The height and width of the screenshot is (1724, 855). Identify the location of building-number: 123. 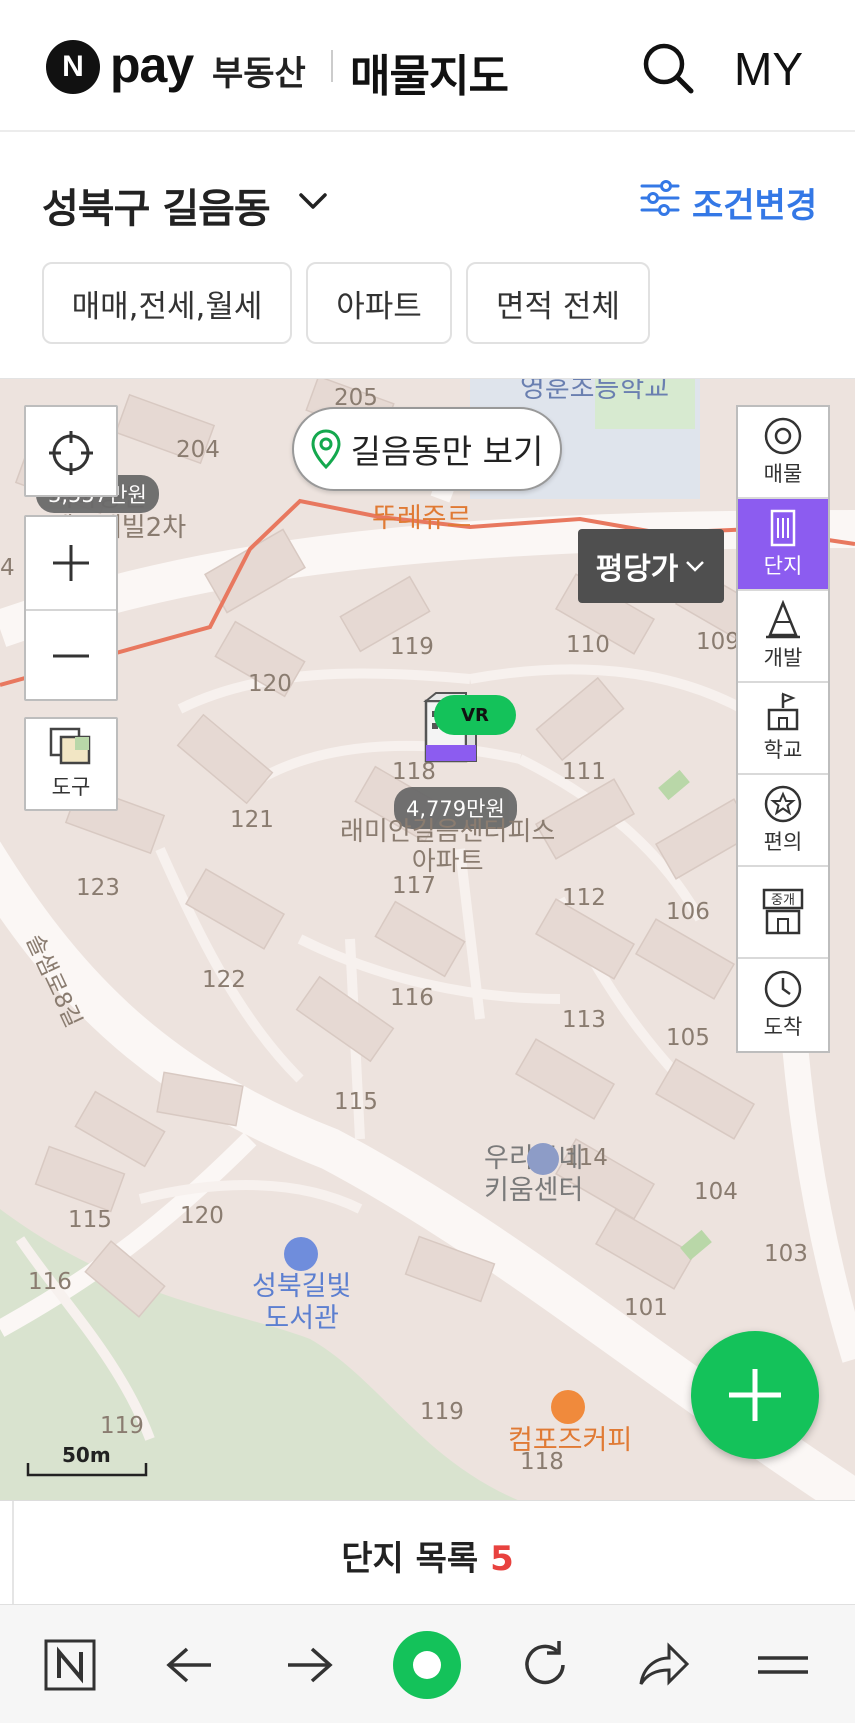
(98, 888).